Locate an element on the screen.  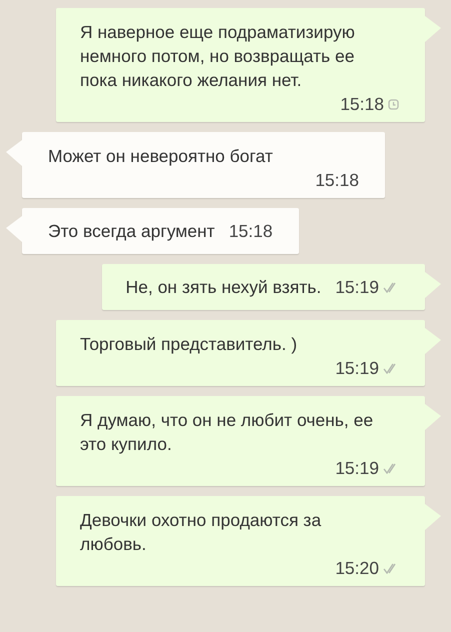
message-text: Девочки охотно продаются за любовь. is located at coordinates (201, 532).